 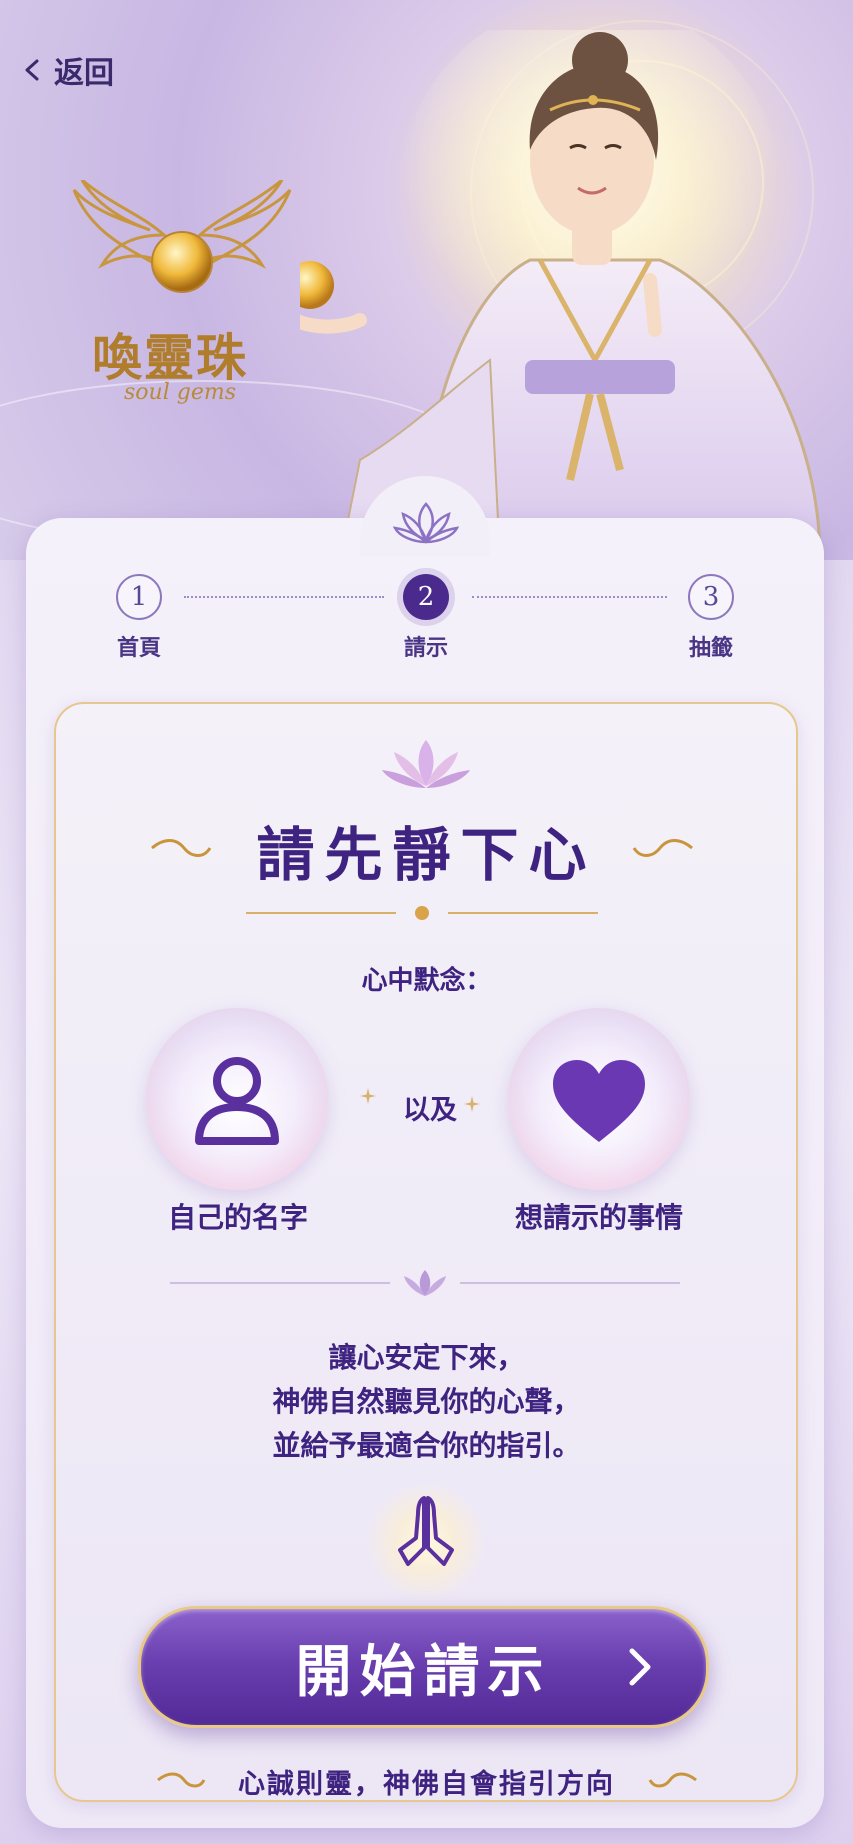 I want to click on prompt-text: 心中默念：, so click(x=426, y=981).